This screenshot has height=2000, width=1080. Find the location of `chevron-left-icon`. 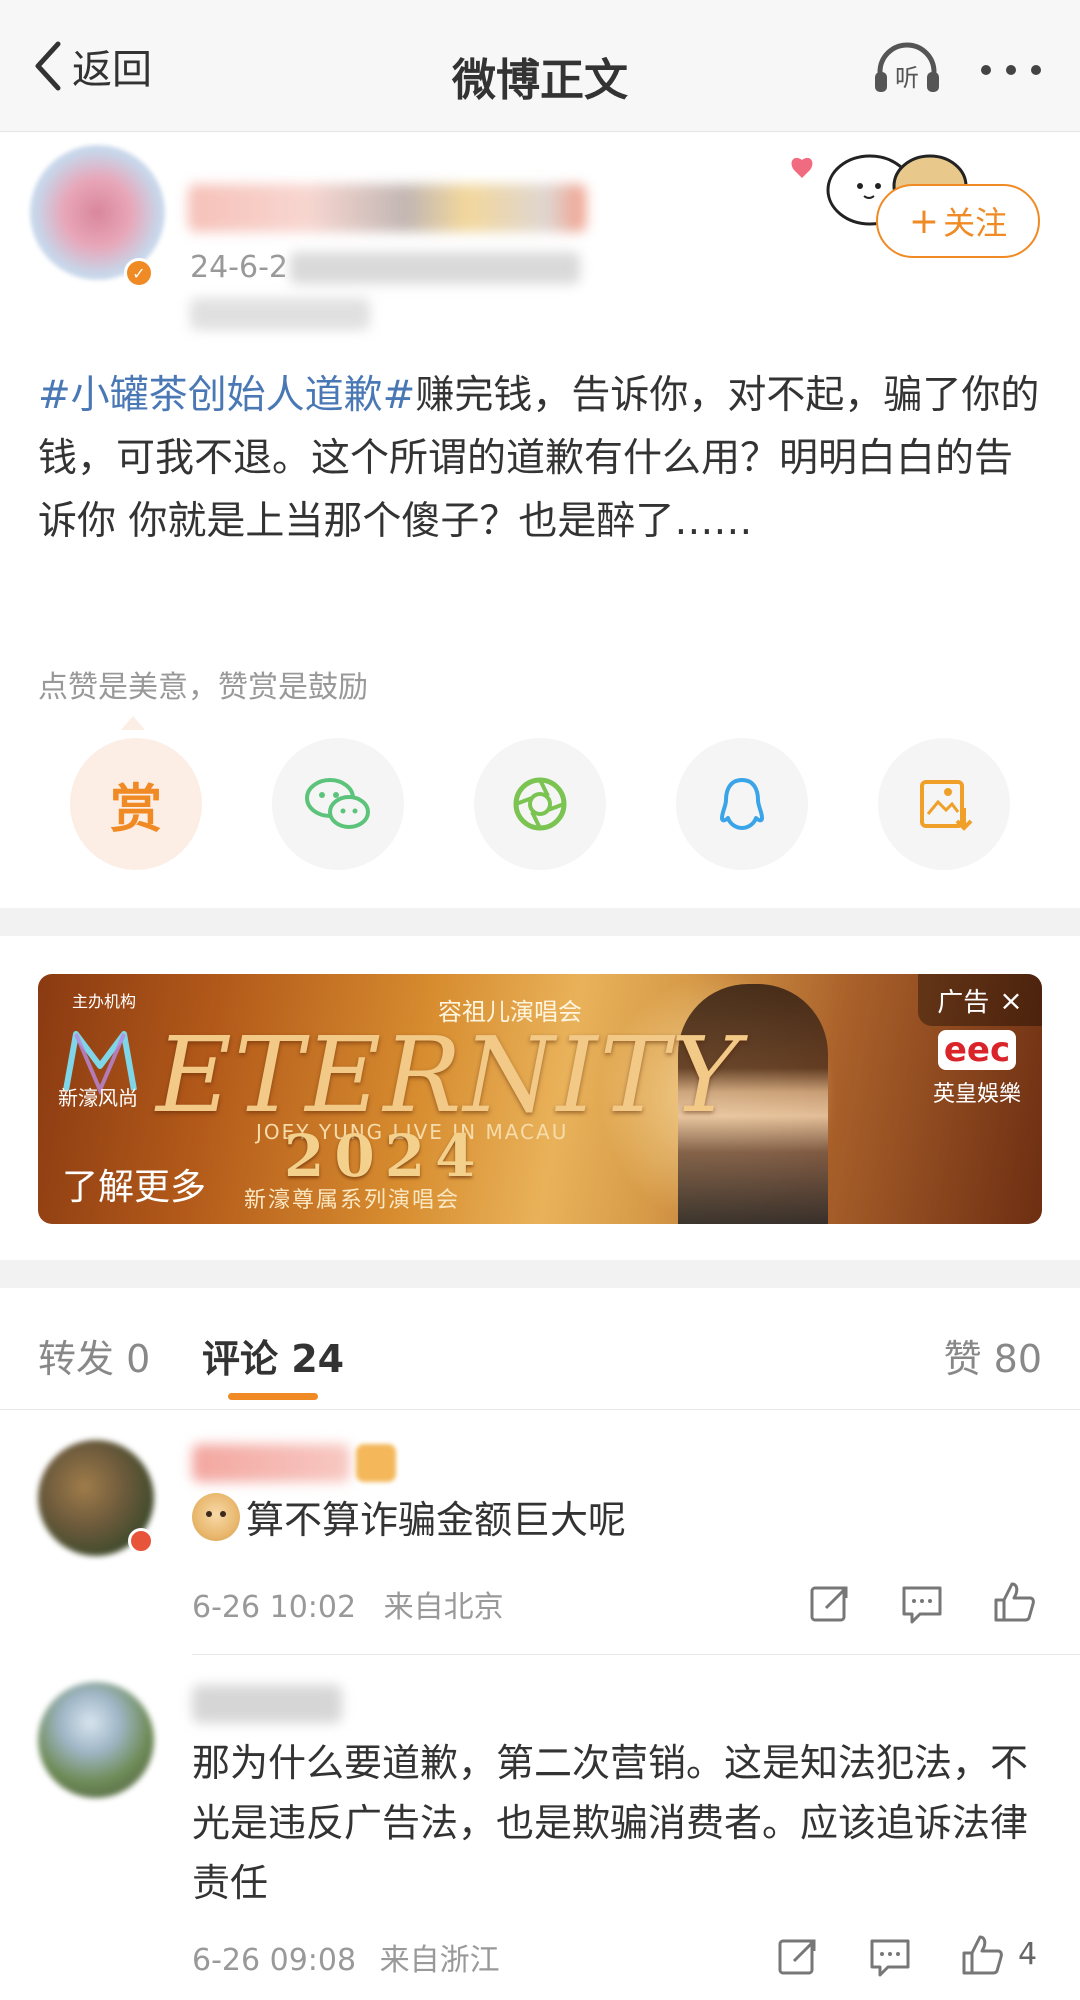

chevron-left-icon is located at coordinates (48, 66).